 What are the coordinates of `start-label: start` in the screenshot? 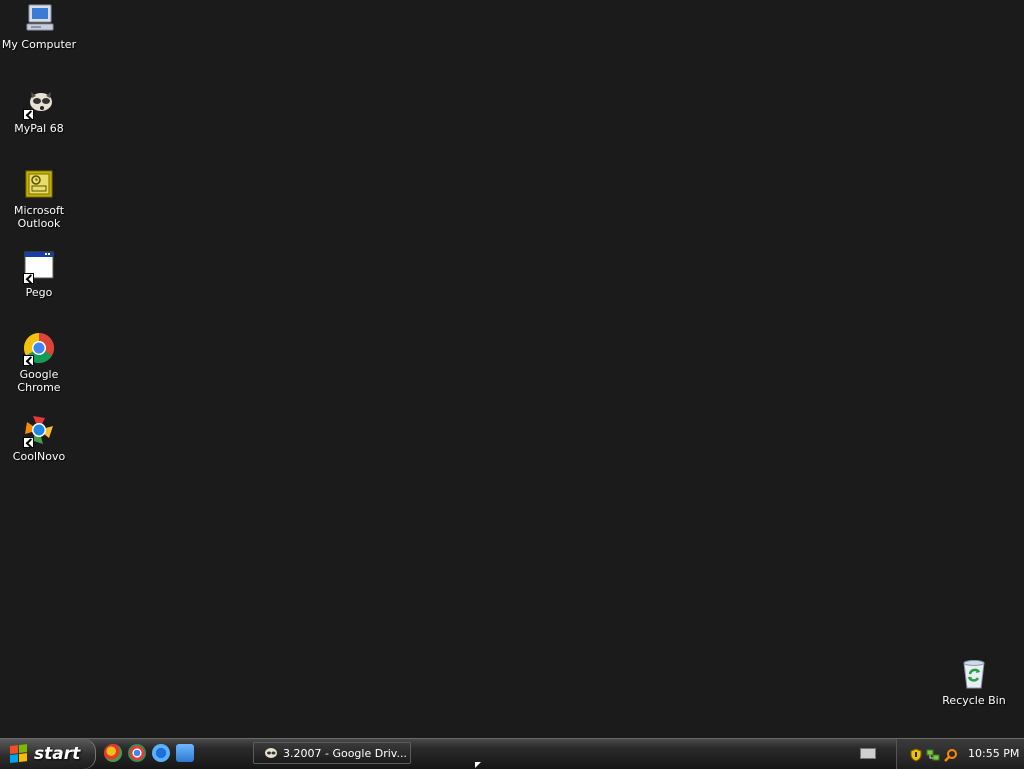 It's located at (57, 754).